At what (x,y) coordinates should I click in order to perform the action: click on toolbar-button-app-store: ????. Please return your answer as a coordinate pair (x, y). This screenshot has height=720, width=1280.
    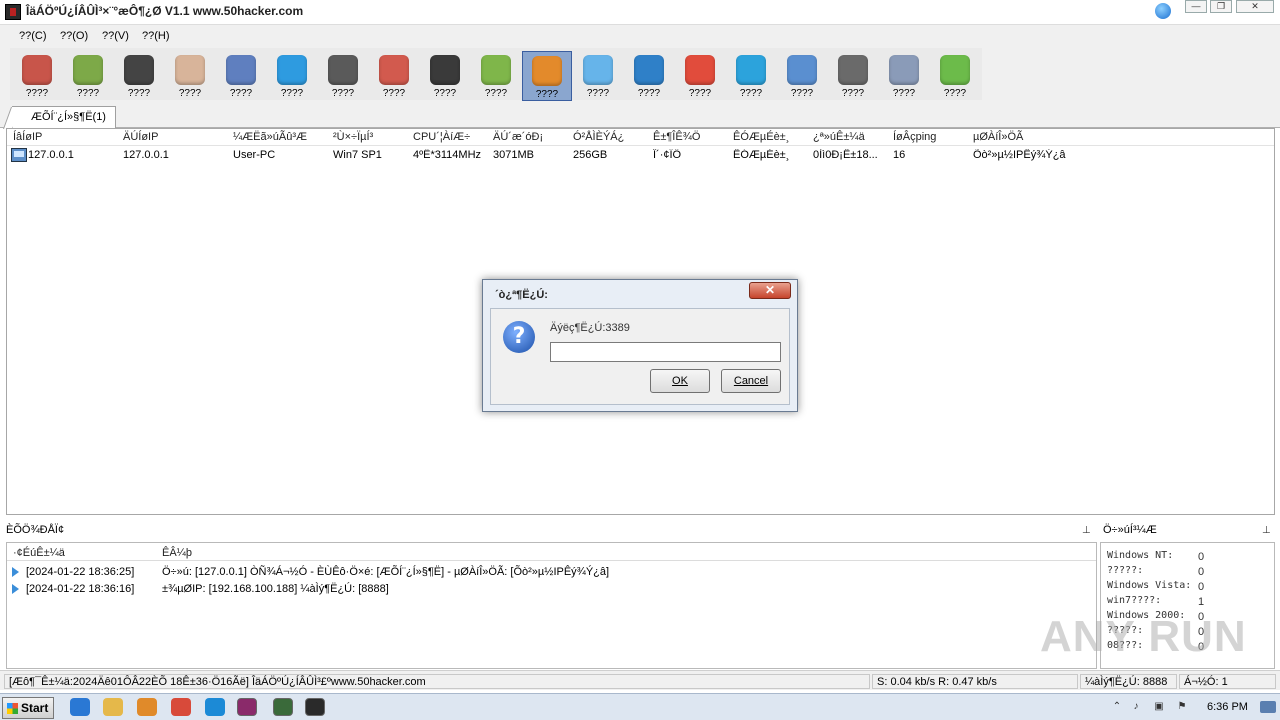
    Looking at the image, I should click on (292, 76).